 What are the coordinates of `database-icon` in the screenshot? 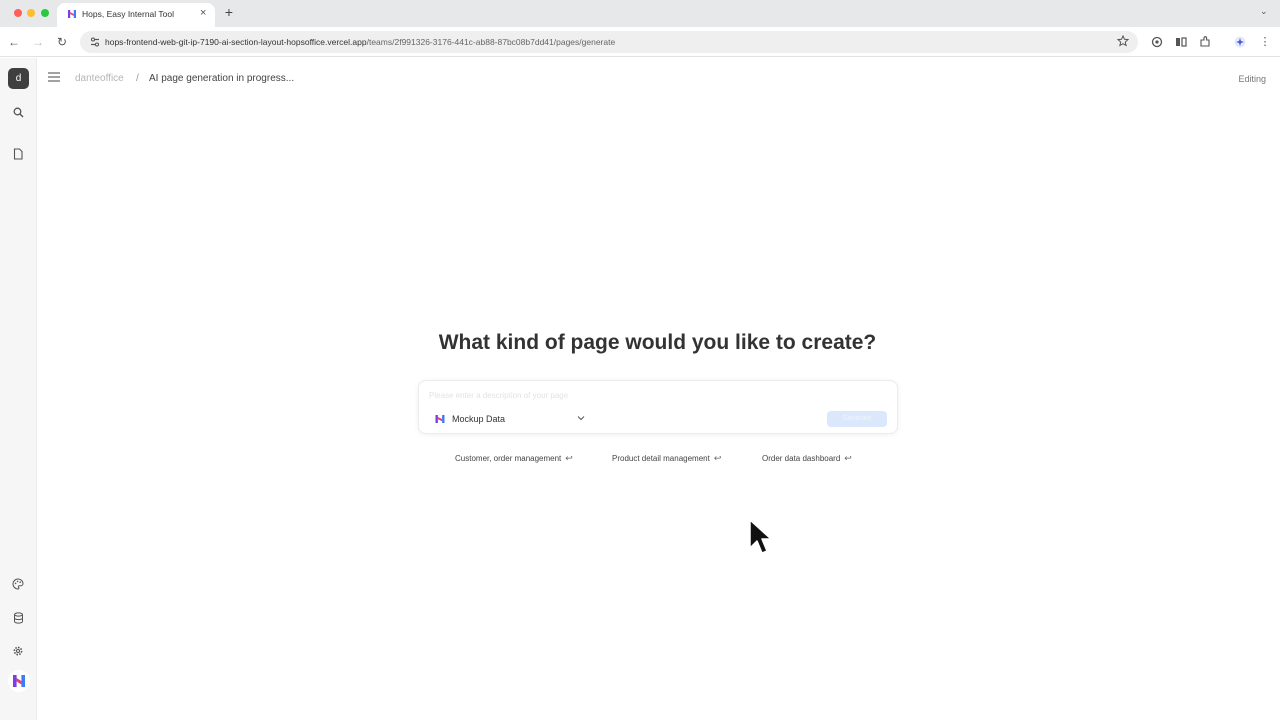 It's located at (18, 618).